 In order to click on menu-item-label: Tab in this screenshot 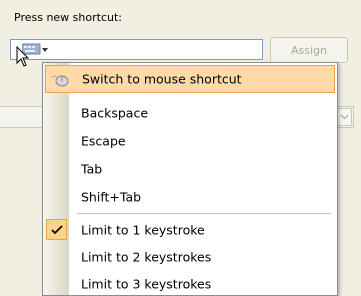, I will do `click(92, 169)`.